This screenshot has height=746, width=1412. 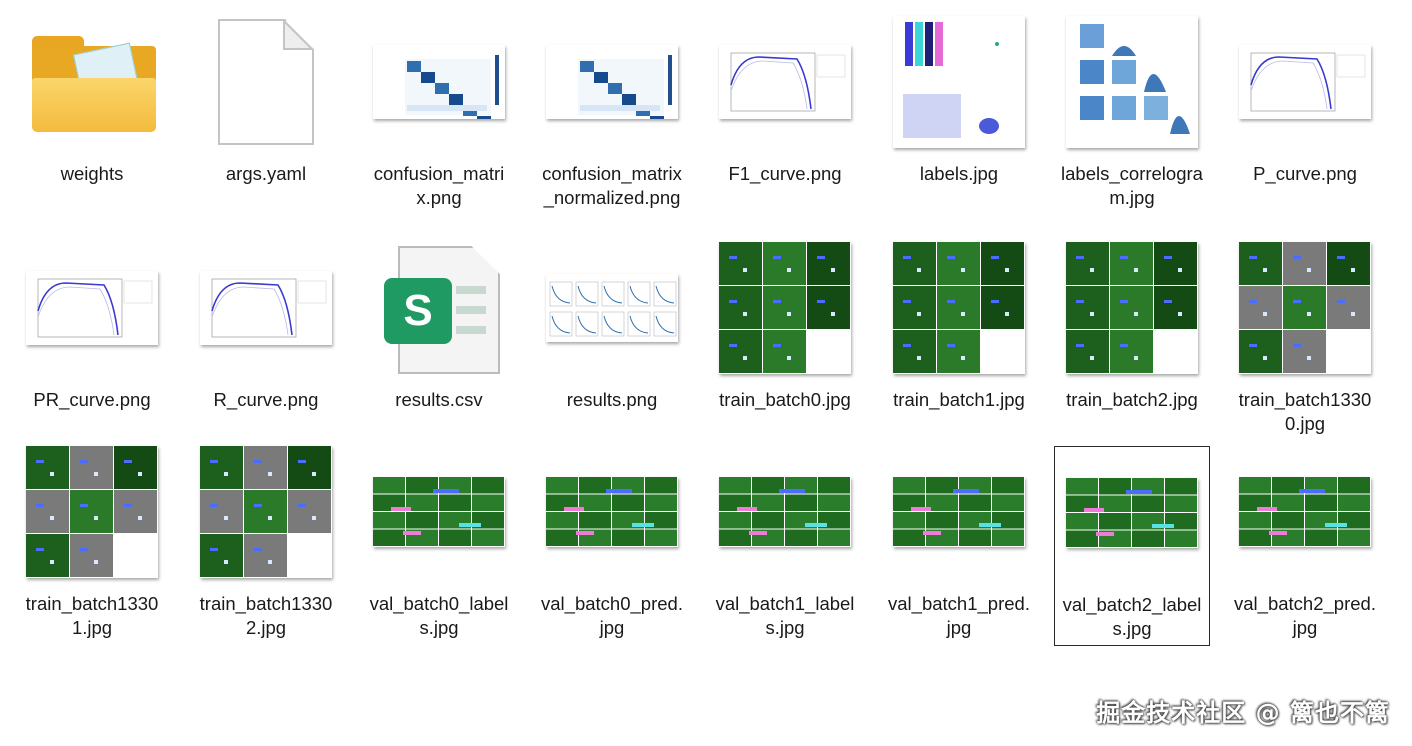 I want to click on file-name: val_batch0_labels.jpg, so click(x=439, y=615).